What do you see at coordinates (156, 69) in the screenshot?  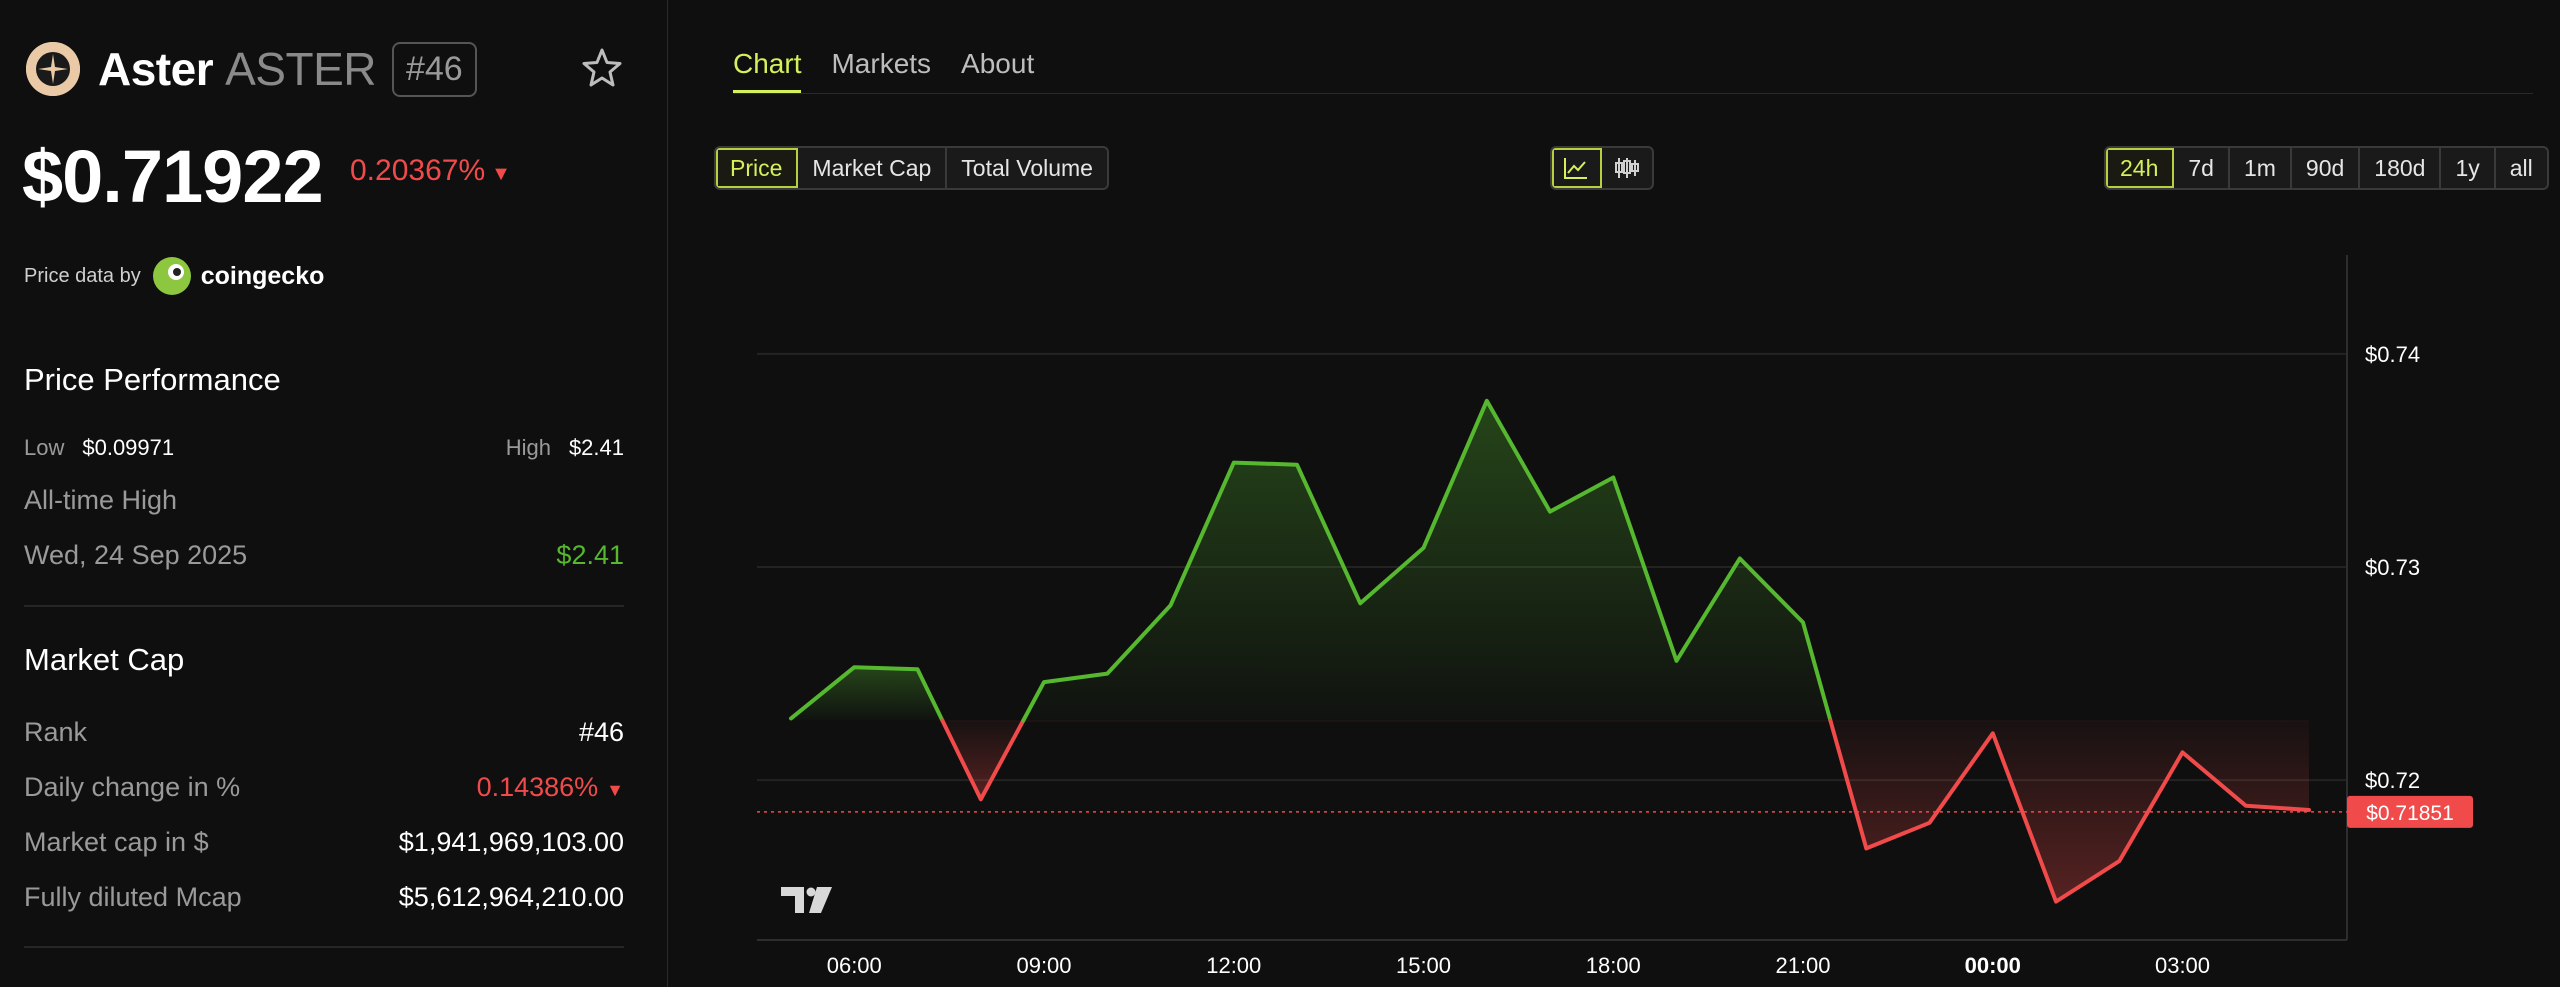 I see `coin-name: Aster` at bounding box center [156, 69].